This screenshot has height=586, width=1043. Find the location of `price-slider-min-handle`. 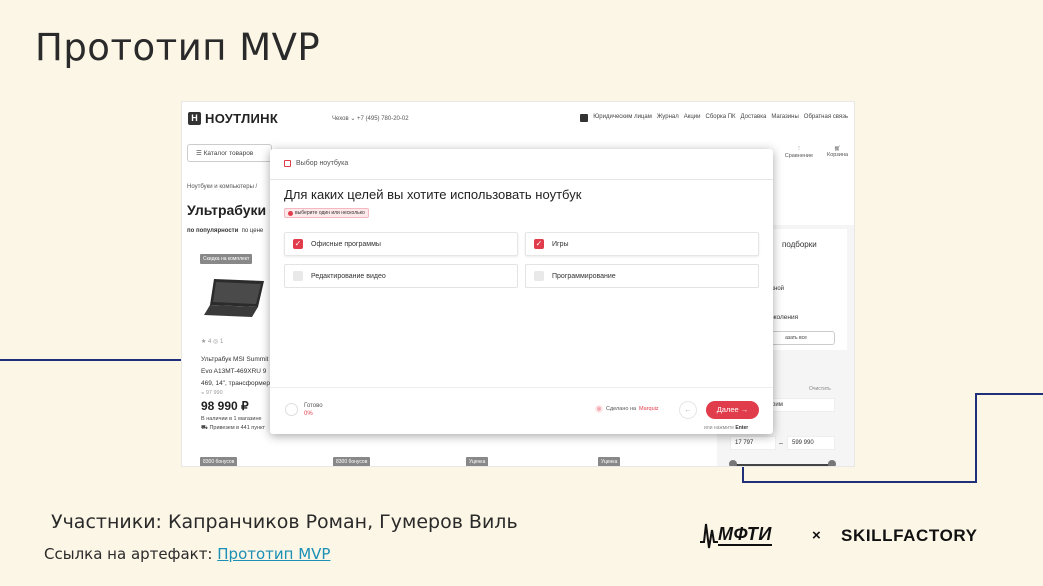

price-slider-min-handle is located at coordinates (733, 463).